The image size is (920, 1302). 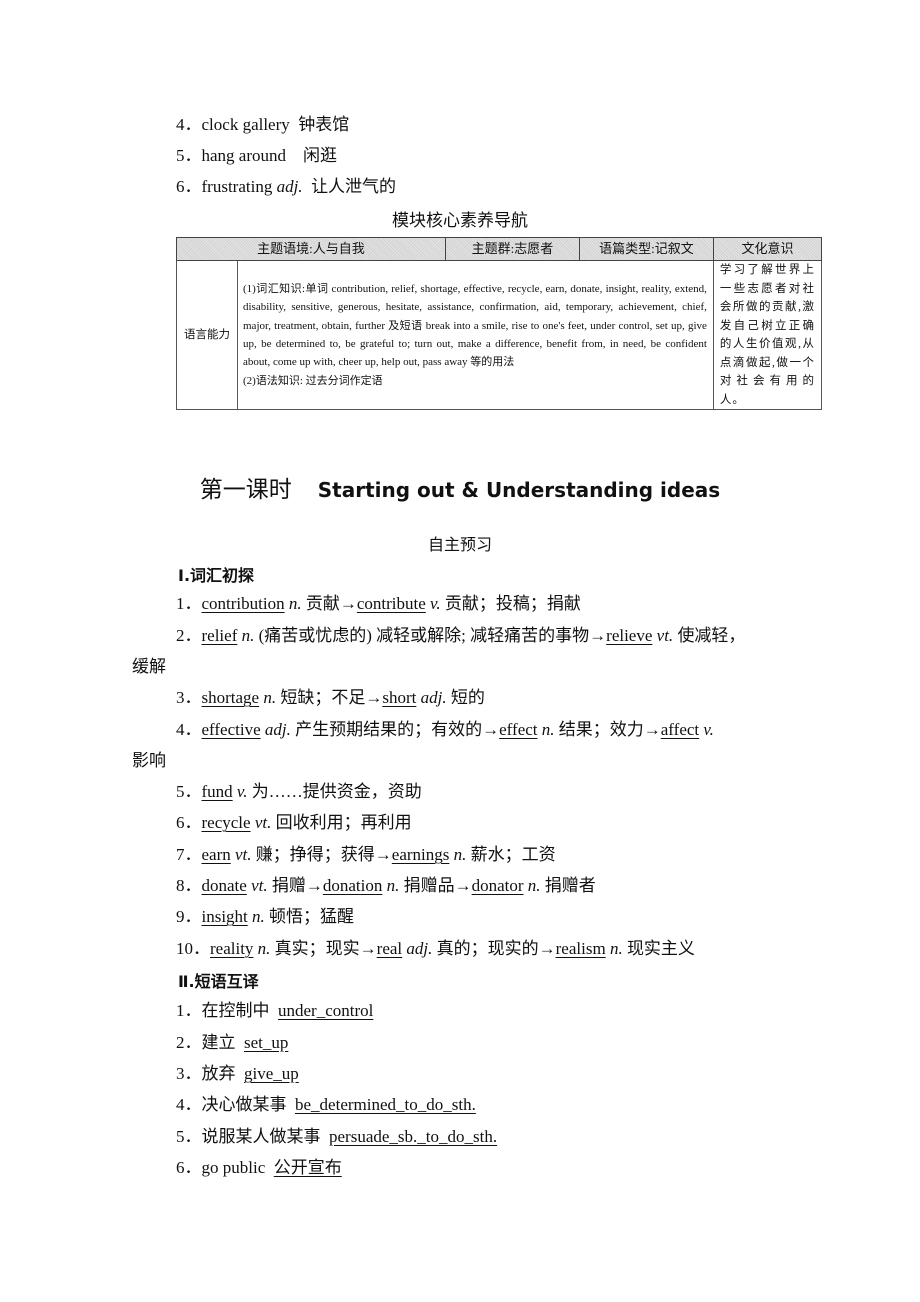 What do you see at coordinates (510, 603) in the screenshot?
I see `definition-text: 贡献；投稿；捐献` at bounding box center [510, 603].